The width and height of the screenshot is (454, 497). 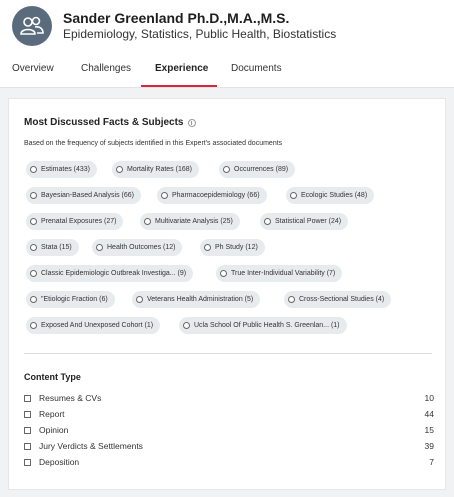 I want to click on subject-chip: Statistical Power (24), so click(x=304, y=221).